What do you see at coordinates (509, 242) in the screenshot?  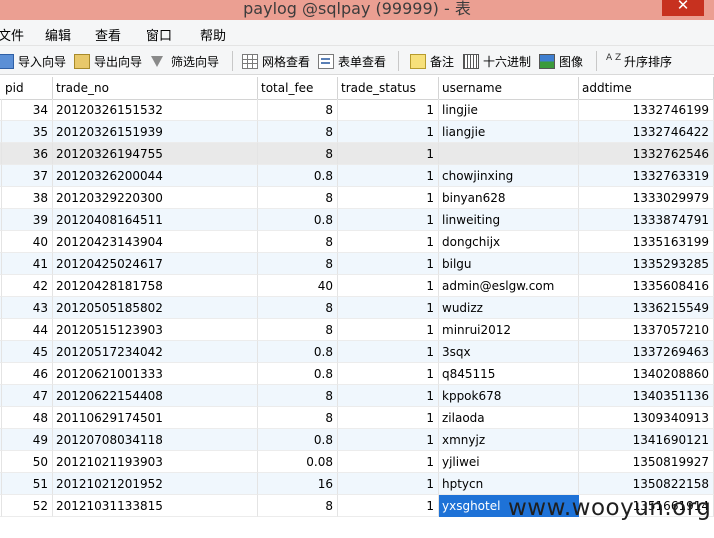 I see `cell-username: dongchijx` at bounding box center [509, 242].